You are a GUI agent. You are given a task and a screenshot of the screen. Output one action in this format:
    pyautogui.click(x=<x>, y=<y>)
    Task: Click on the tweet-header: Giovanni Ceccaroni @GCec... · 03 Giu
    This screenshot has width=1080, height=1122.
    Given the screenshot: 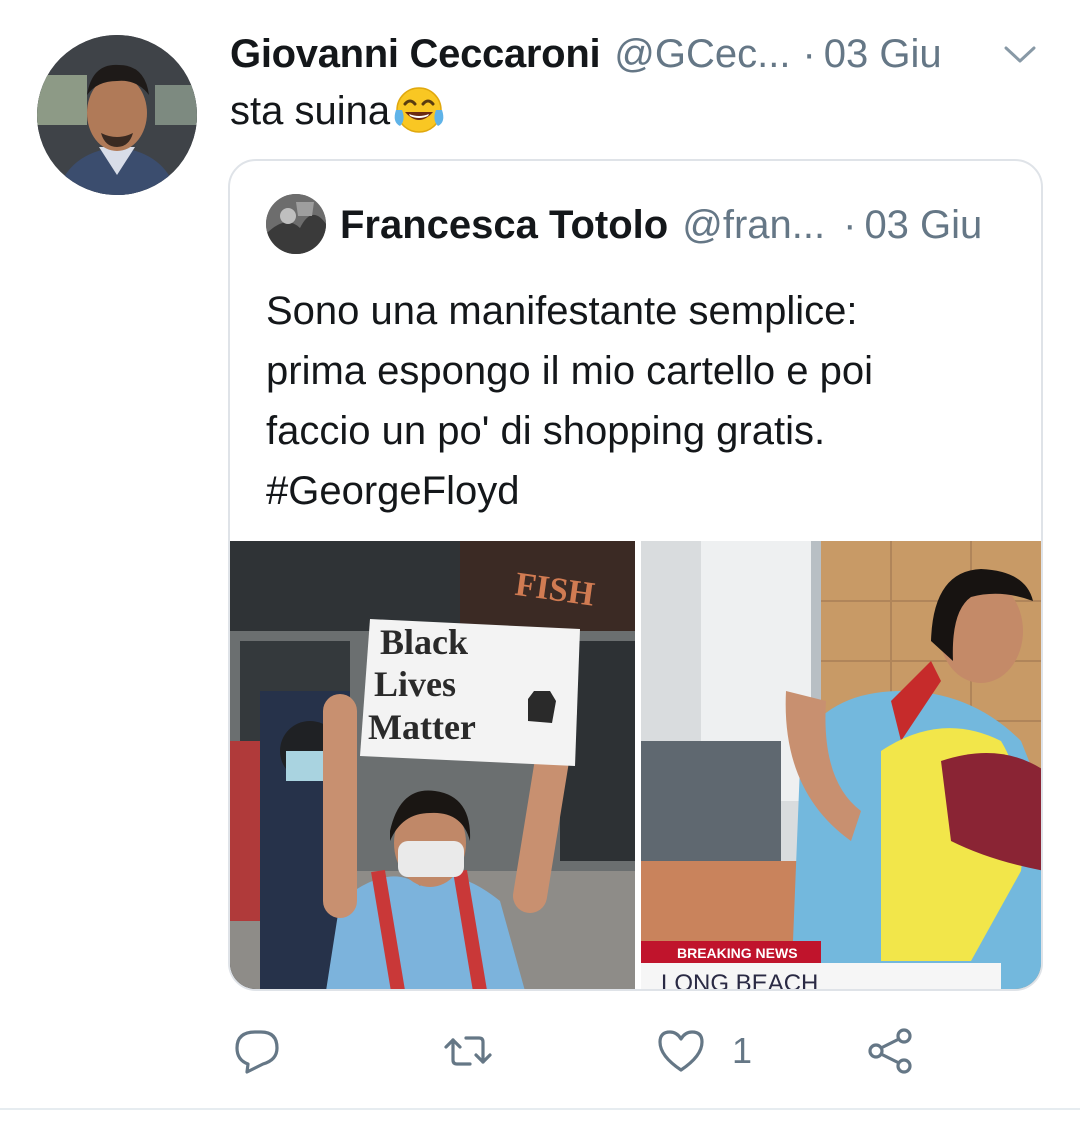 What is the action you would take?
    pyautogui.click(x=635, y=54)
    